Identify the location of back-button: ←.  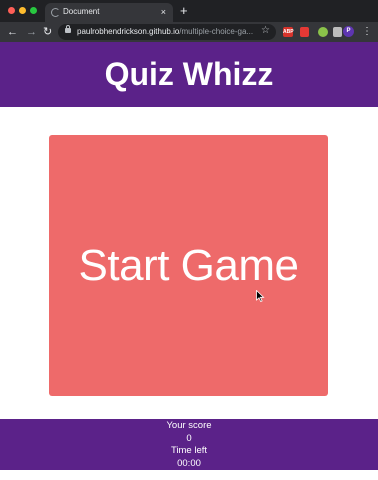
(12, 32).